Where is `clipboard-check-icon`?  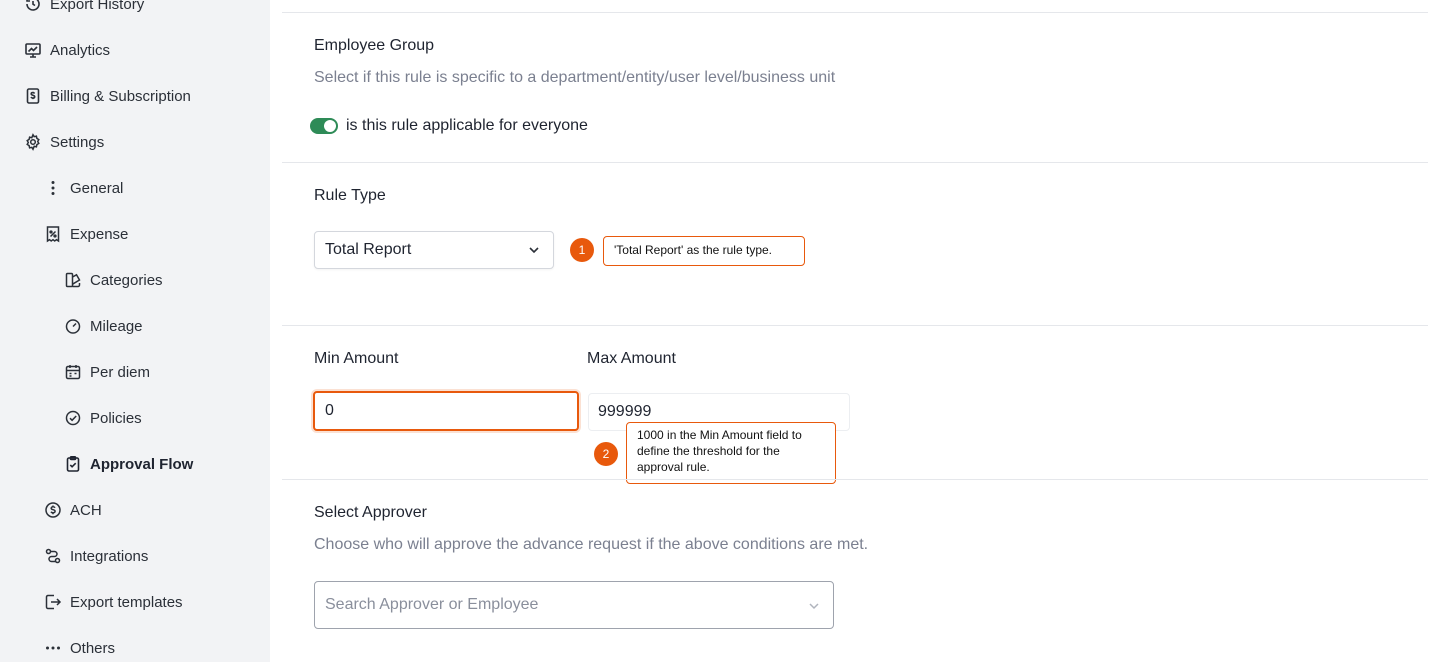 clipboard-check-icon is located at coordinates (73, 464).